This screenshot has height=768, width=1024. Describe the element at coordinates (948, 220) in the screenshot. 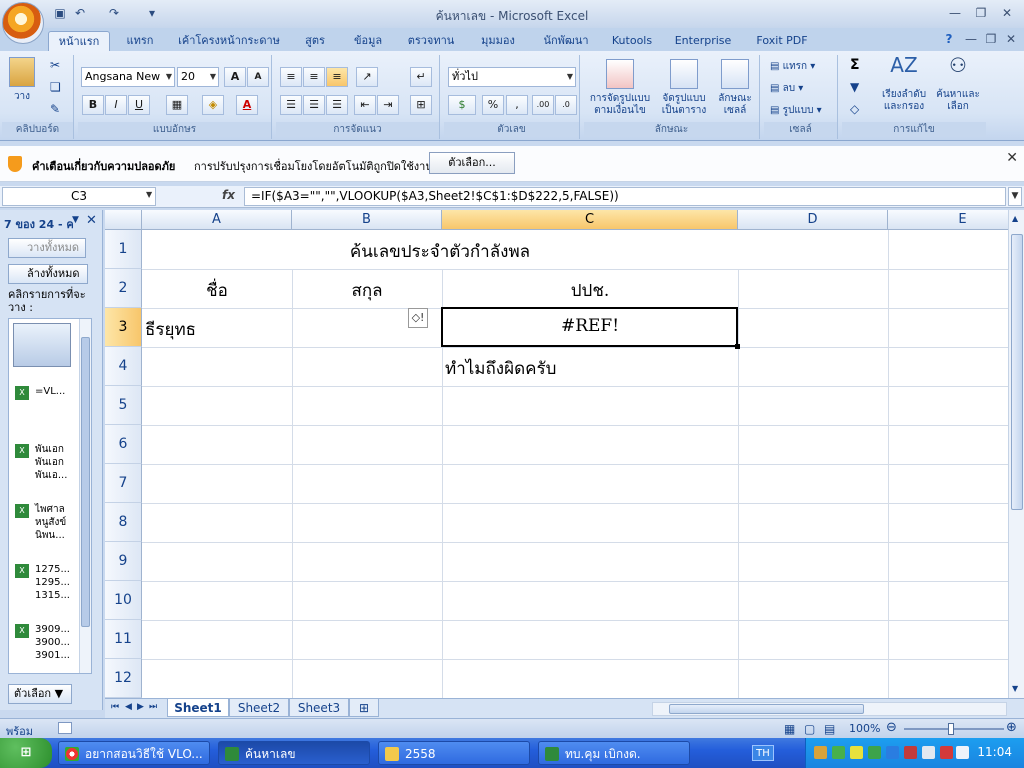

I see `column-header-e: E` at that location.